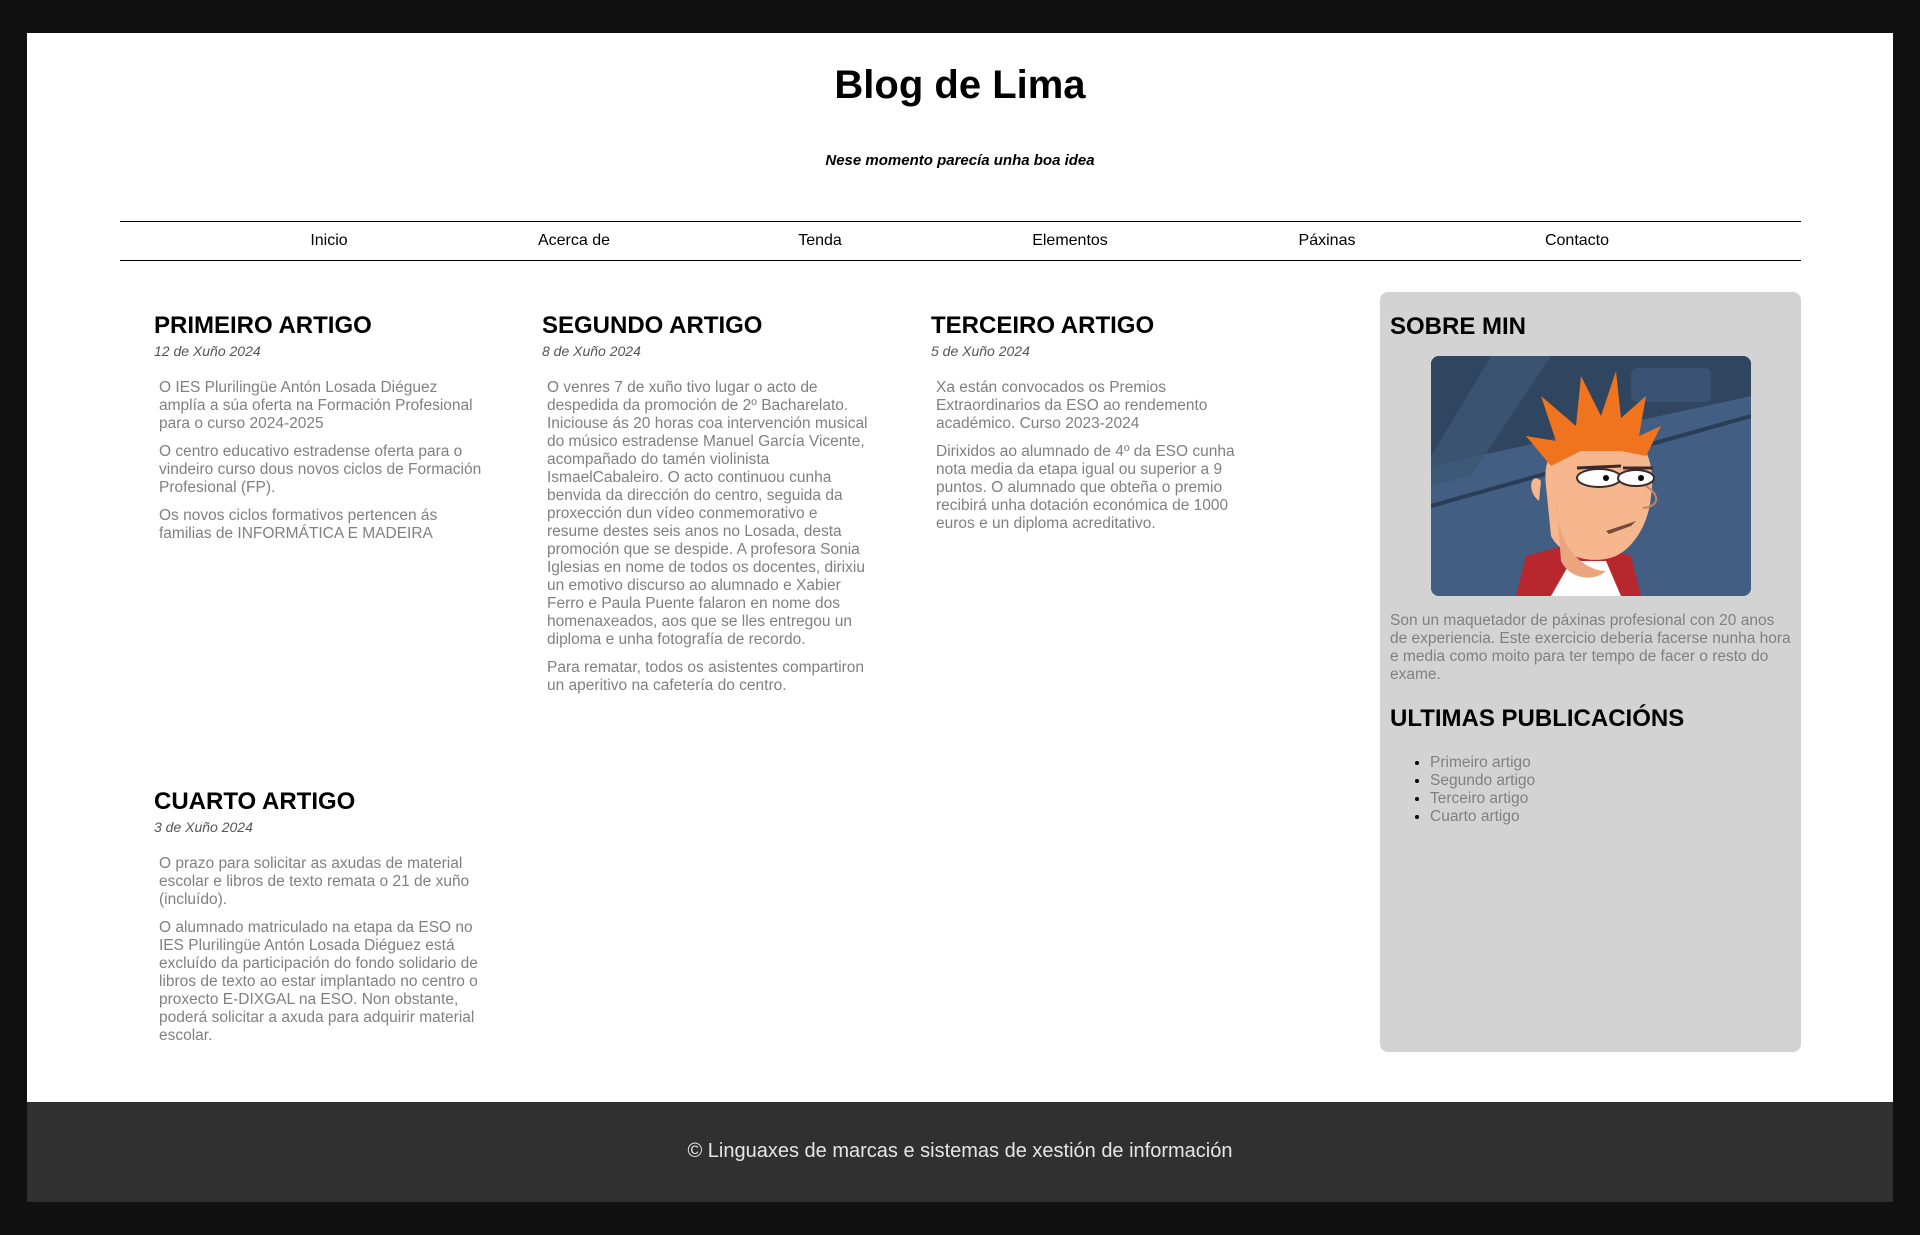  What do you see at coordinates (203, 827) in the screenshot?
I see `article-date: 3 de Xuño 2024` at bounding box center [203, 827].